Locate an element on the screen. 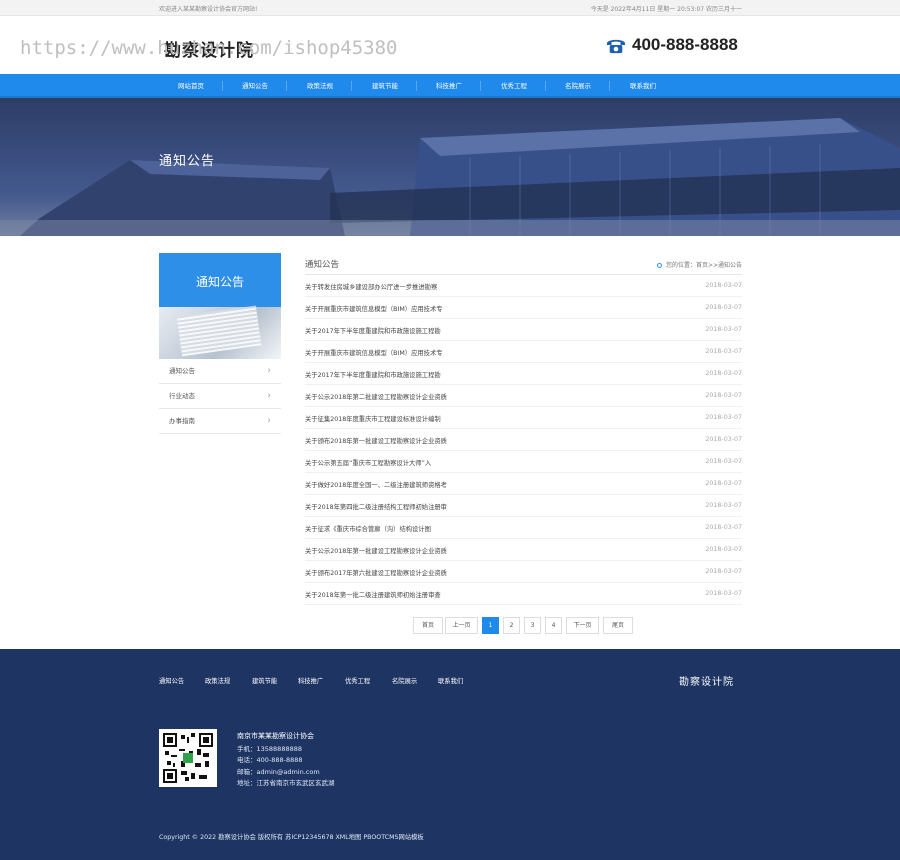 This screenshot has width=900, height=860. main-header: 通知公告 您的位置：首页>>通知公告 is located at coordinates (523, 264).